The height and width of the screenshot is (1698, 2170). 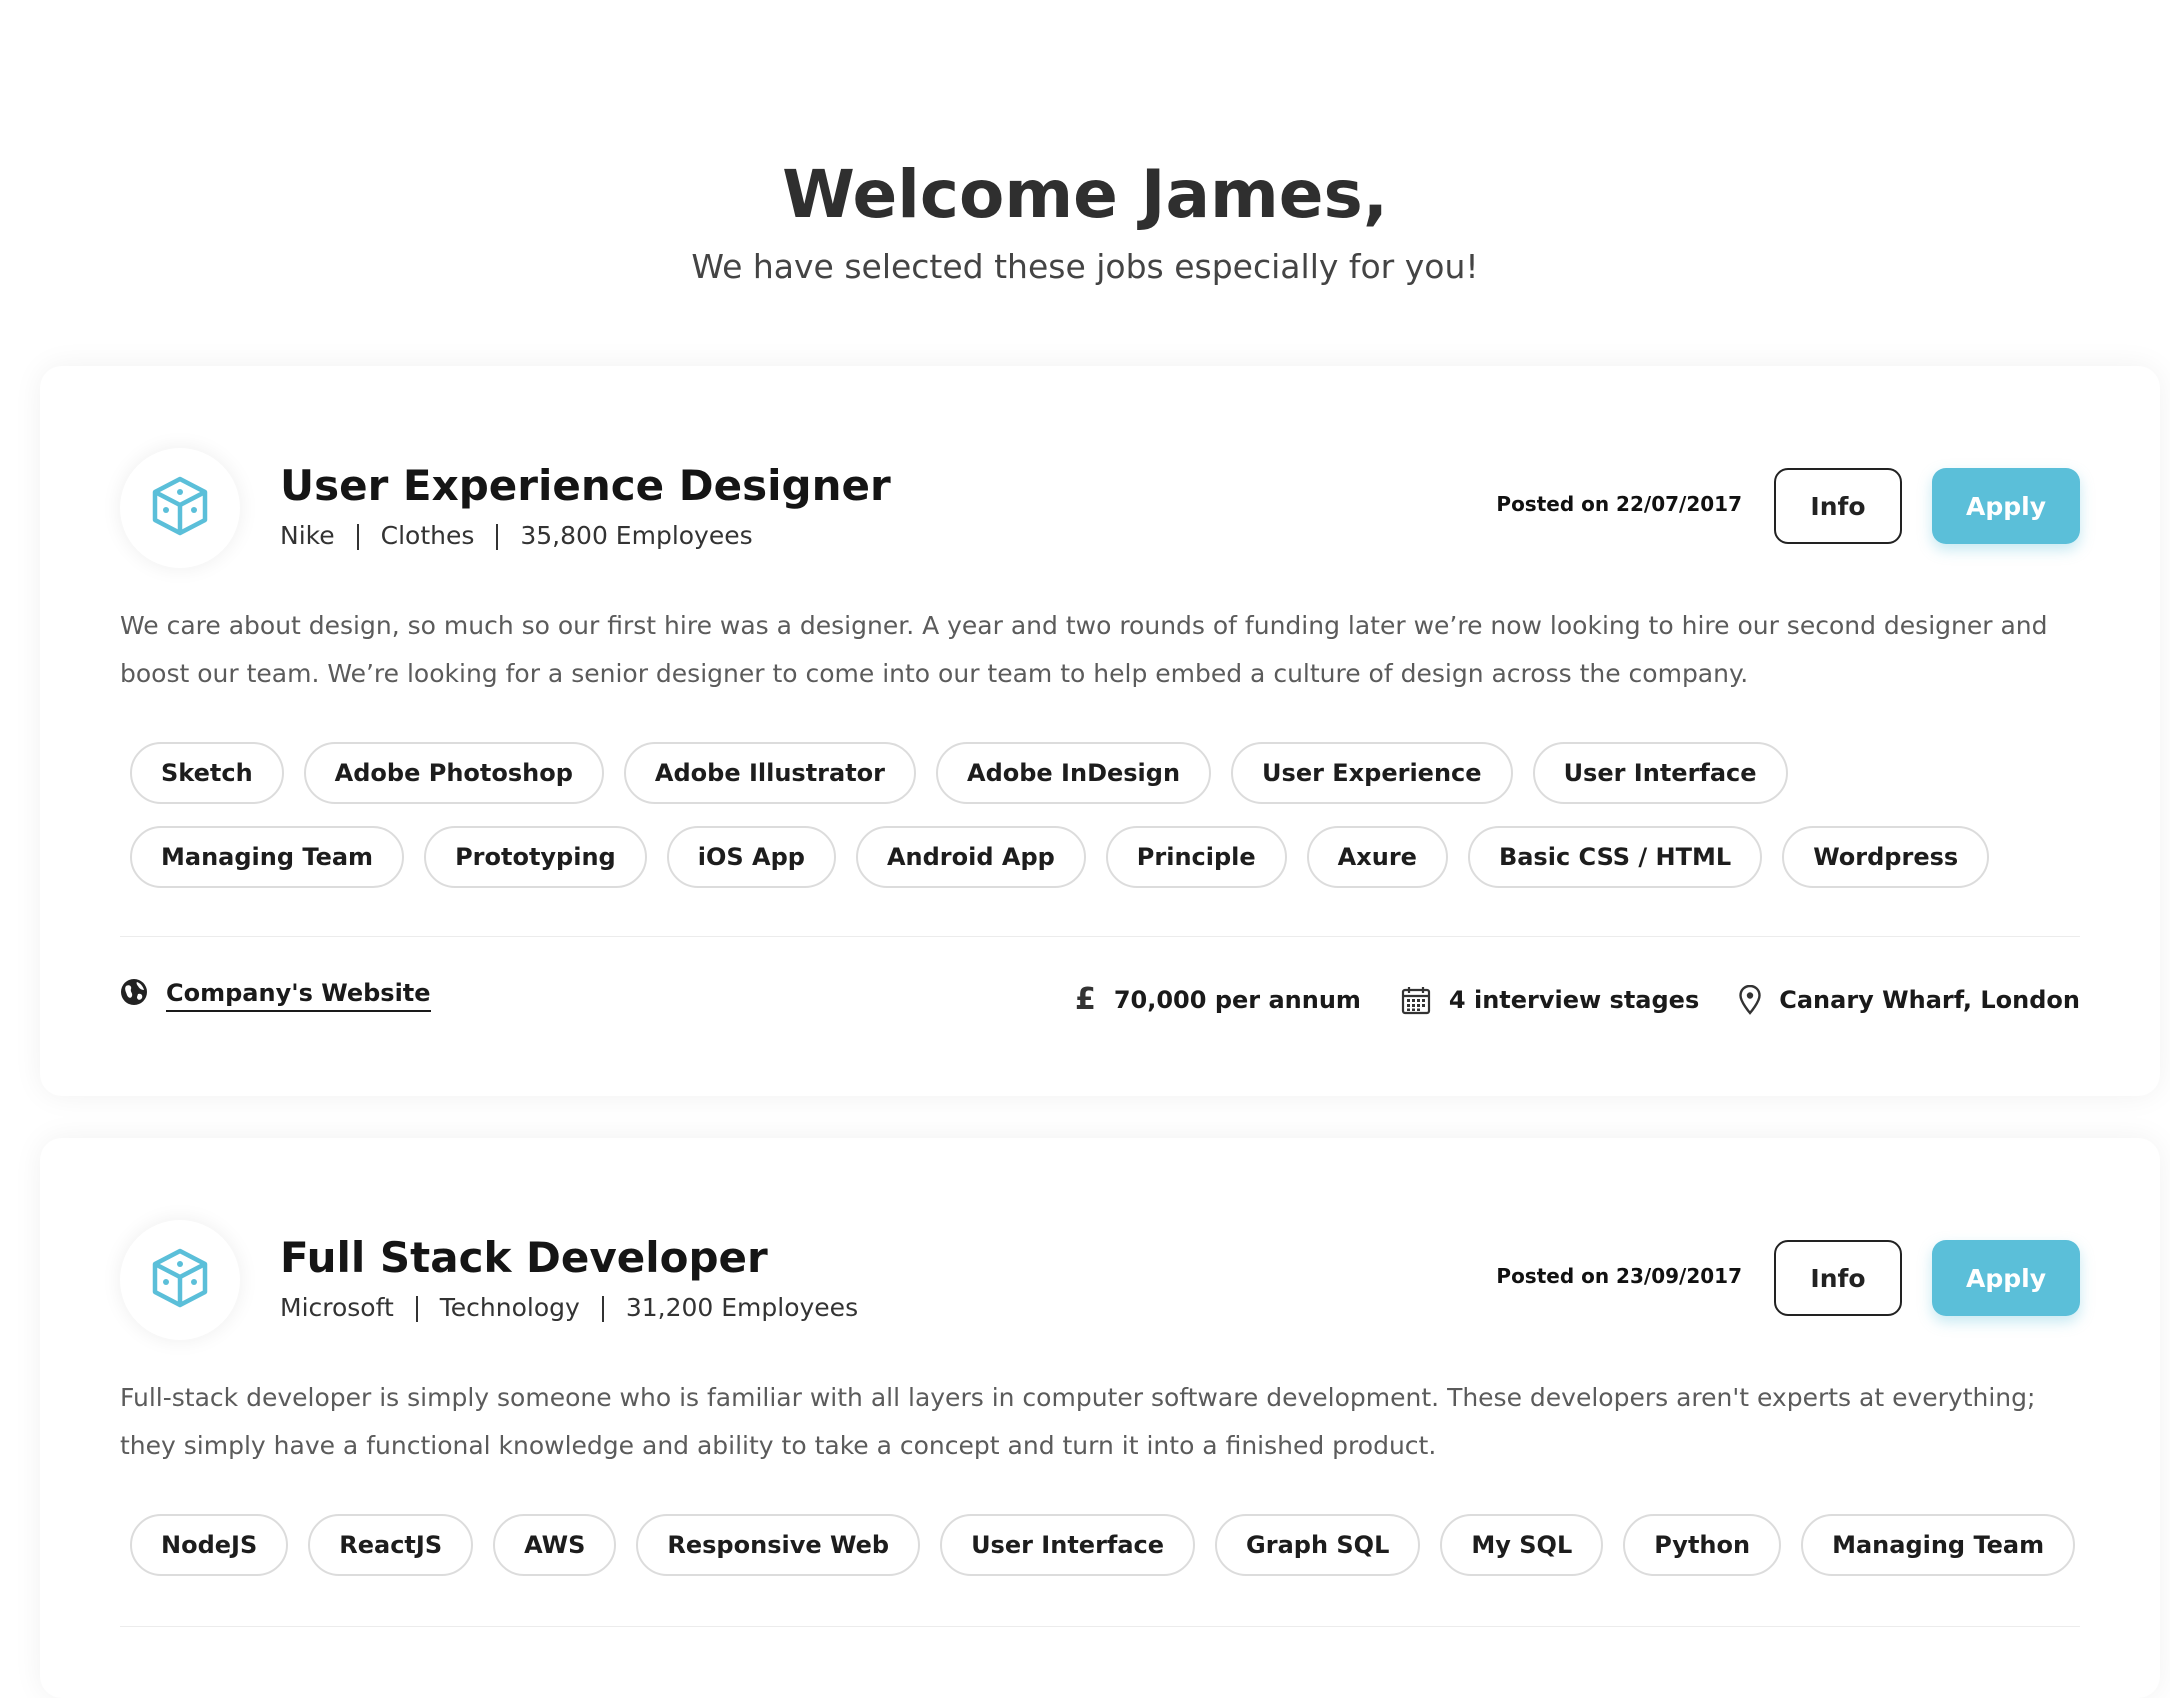 What do you see at coordinates (1416, 1000) in the screenshot?
I see `calendar-icon` at bounding box center [1416, 1000].